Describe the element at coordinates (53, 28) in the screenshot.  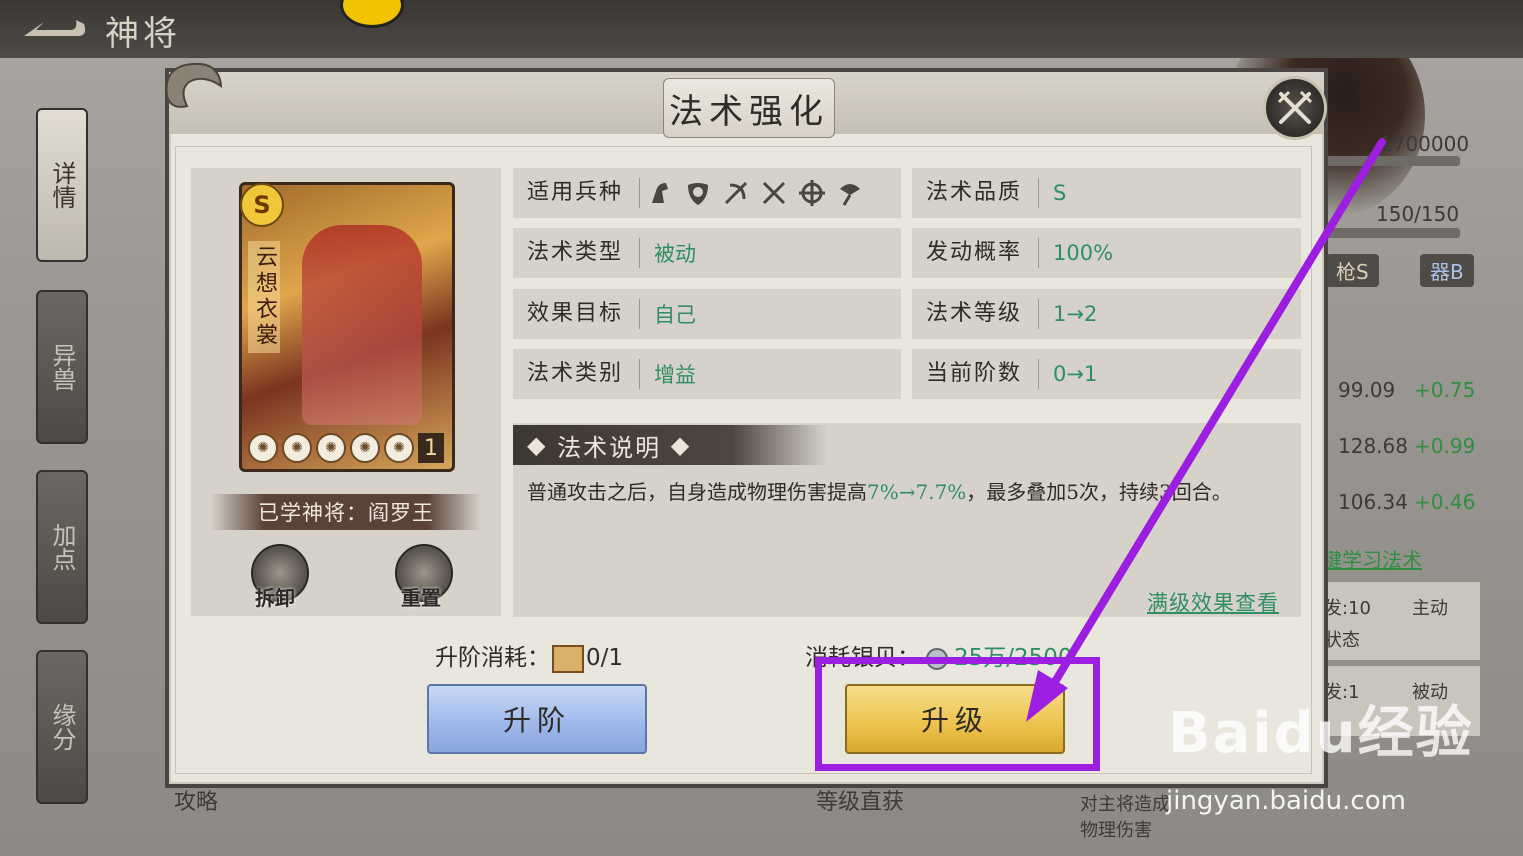
I see `back-arrow-icon` at that location.